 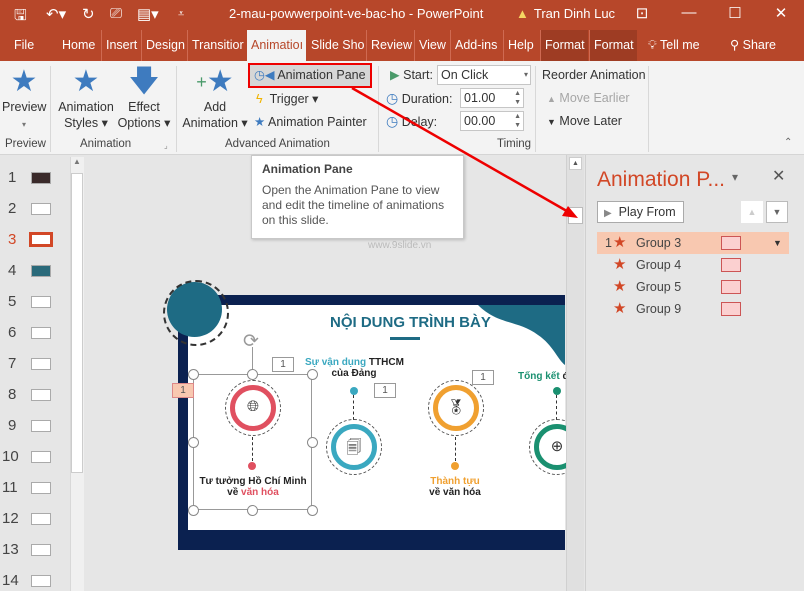 What do you see at coordinates (735, 13) in the screenshot?
I see `maximize-button: ☐` at bounding box center [735, 13].